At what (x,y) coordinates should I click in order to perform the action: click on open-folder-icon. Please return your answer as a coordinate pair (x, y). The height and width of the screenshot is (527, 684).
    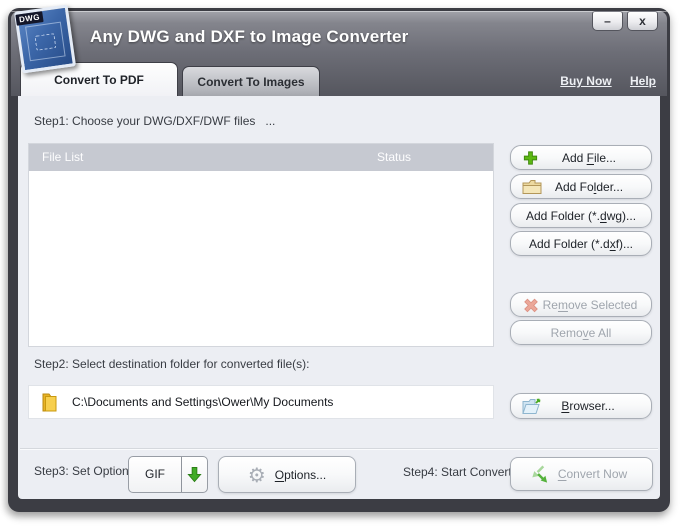
    Looking at the image, I should click on (532, 406).